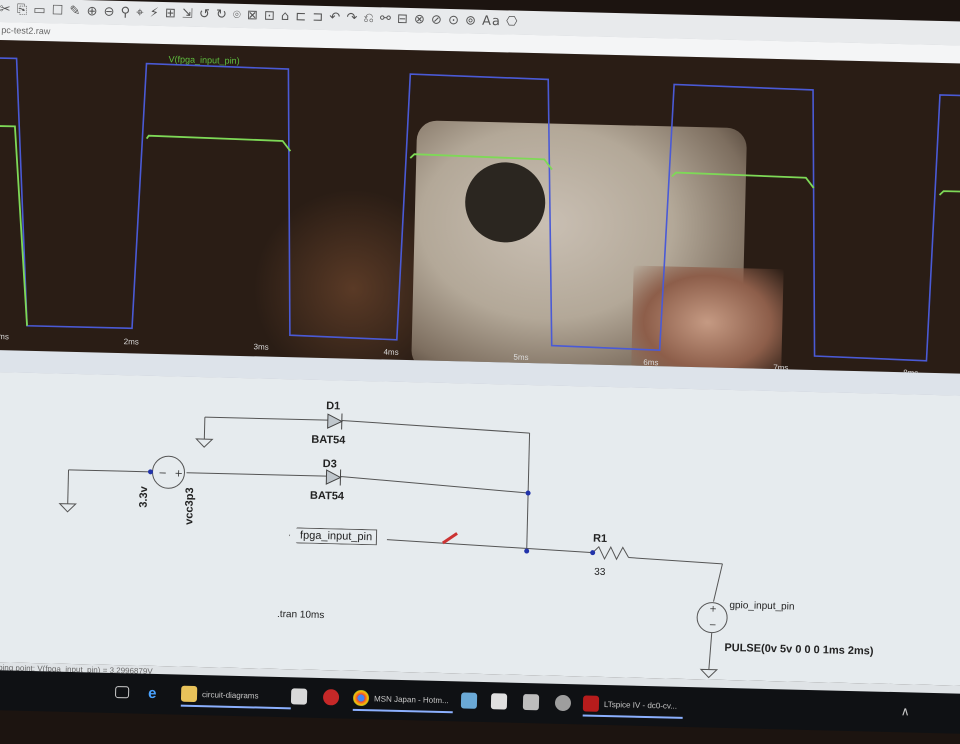  What do you see at coordinates (469, 700) in the screenshot?
I see `network-icon` at bounding box center [469, 700].